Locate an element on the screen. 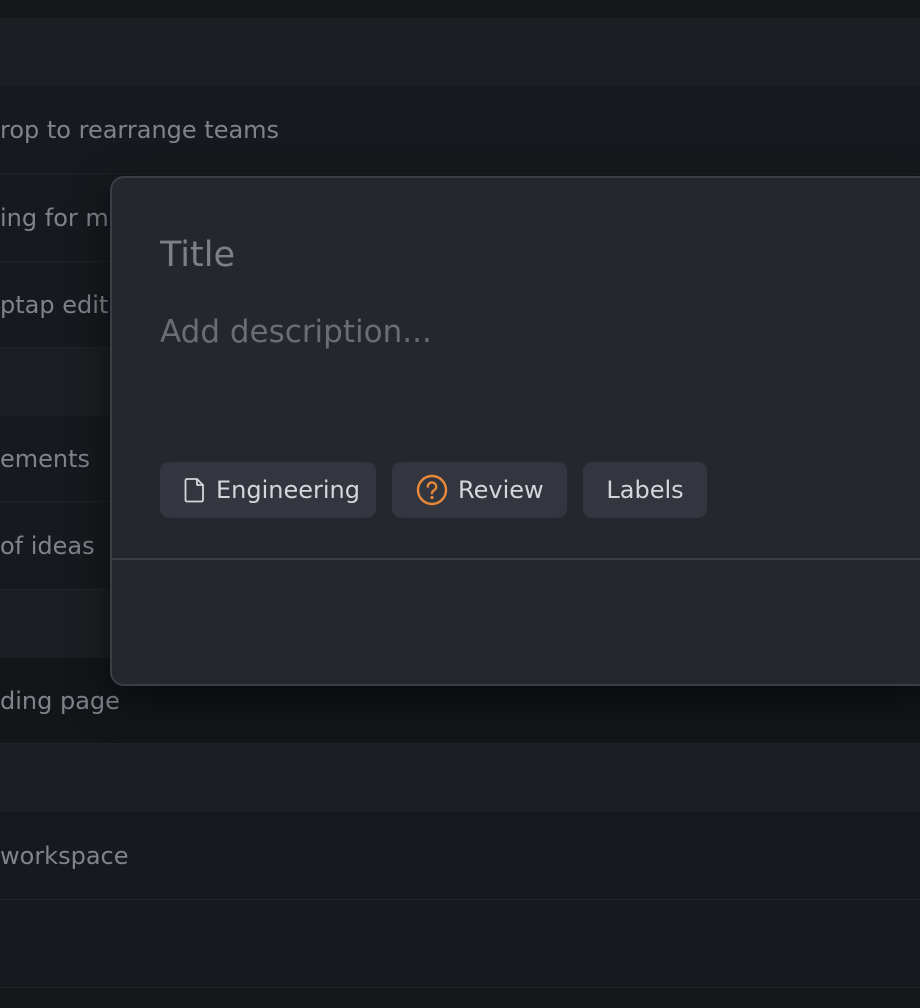 The height and width of the screenshot is (1008, 920). list-item-title: ements is located at coordinates (45, 458).